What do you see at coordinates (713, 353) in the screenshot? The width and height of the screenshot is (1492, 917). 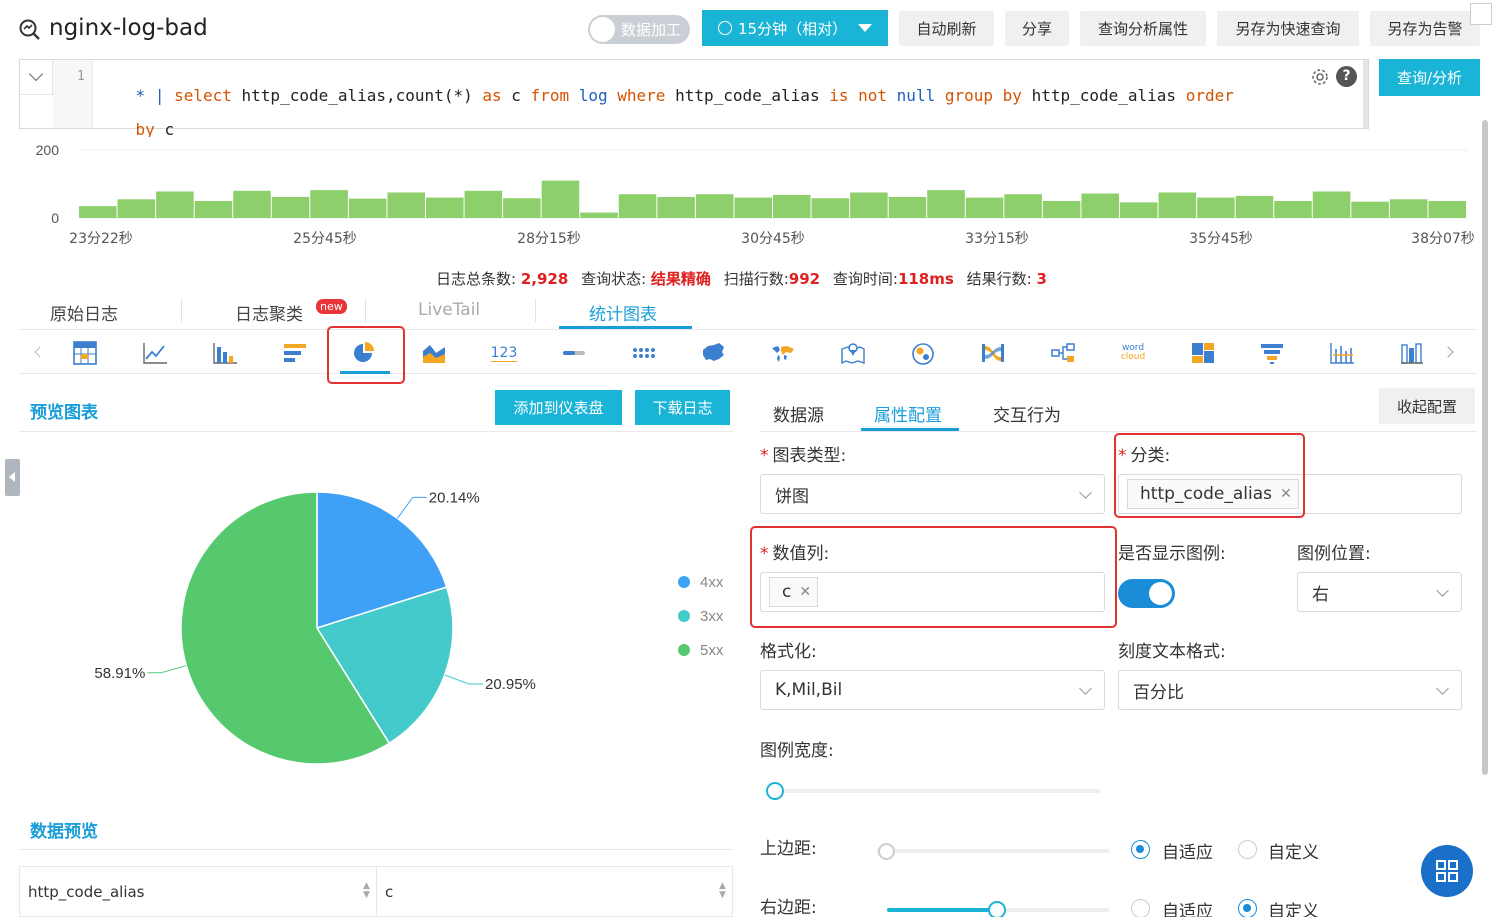 I see `china-map-icon` at bounding box center [713, 353].